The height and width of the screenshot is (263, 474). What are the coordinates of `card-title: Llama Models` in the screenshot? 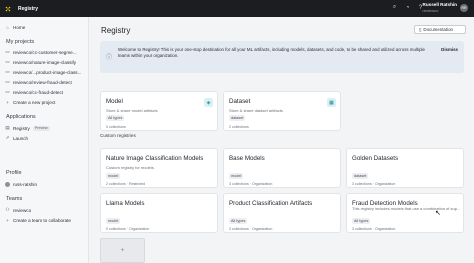 It's located at (125, 203).